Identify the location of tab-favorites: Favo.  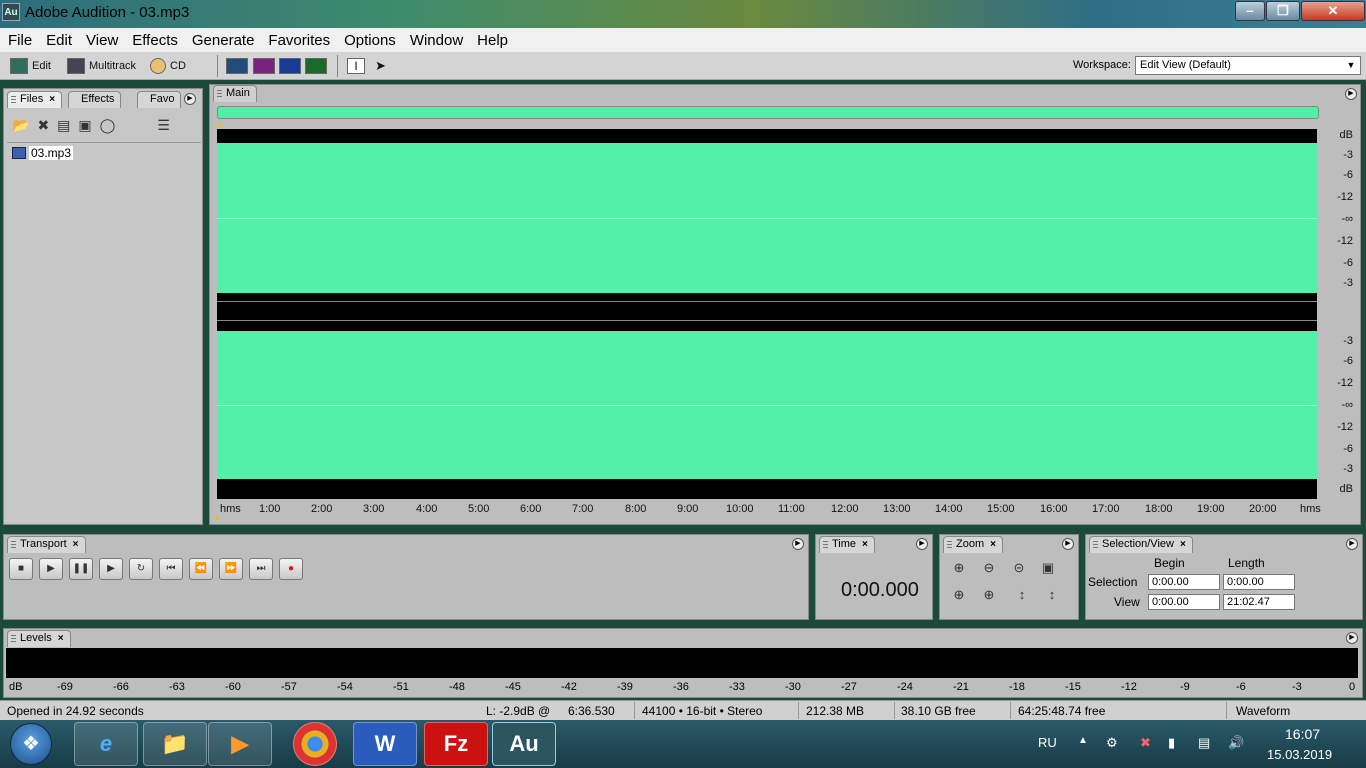
(159, 99).